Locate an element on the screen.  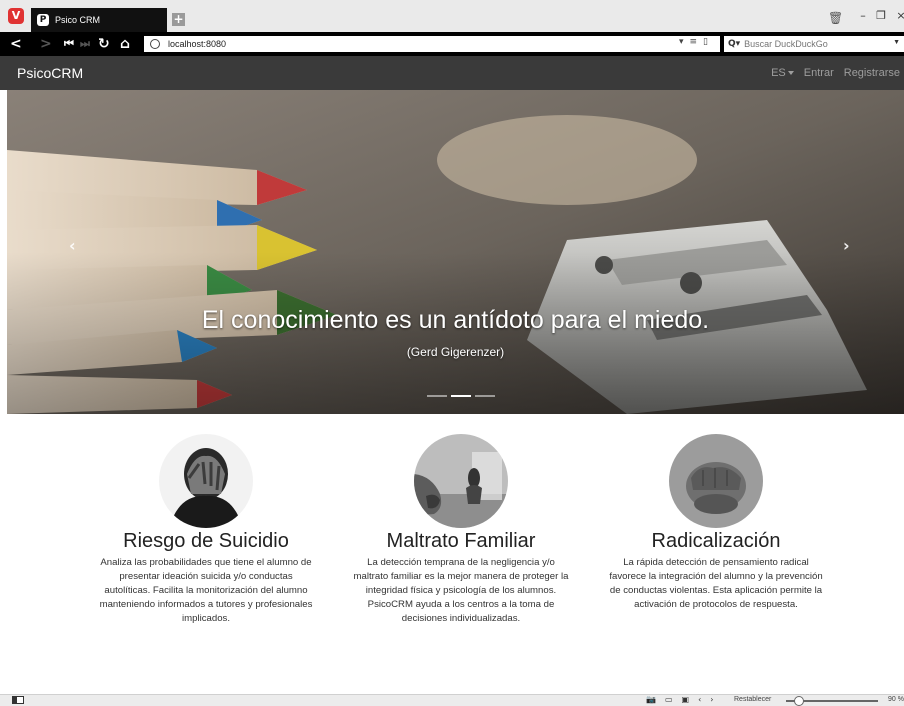
carousel-indicators is located at coordinates (461, 396).